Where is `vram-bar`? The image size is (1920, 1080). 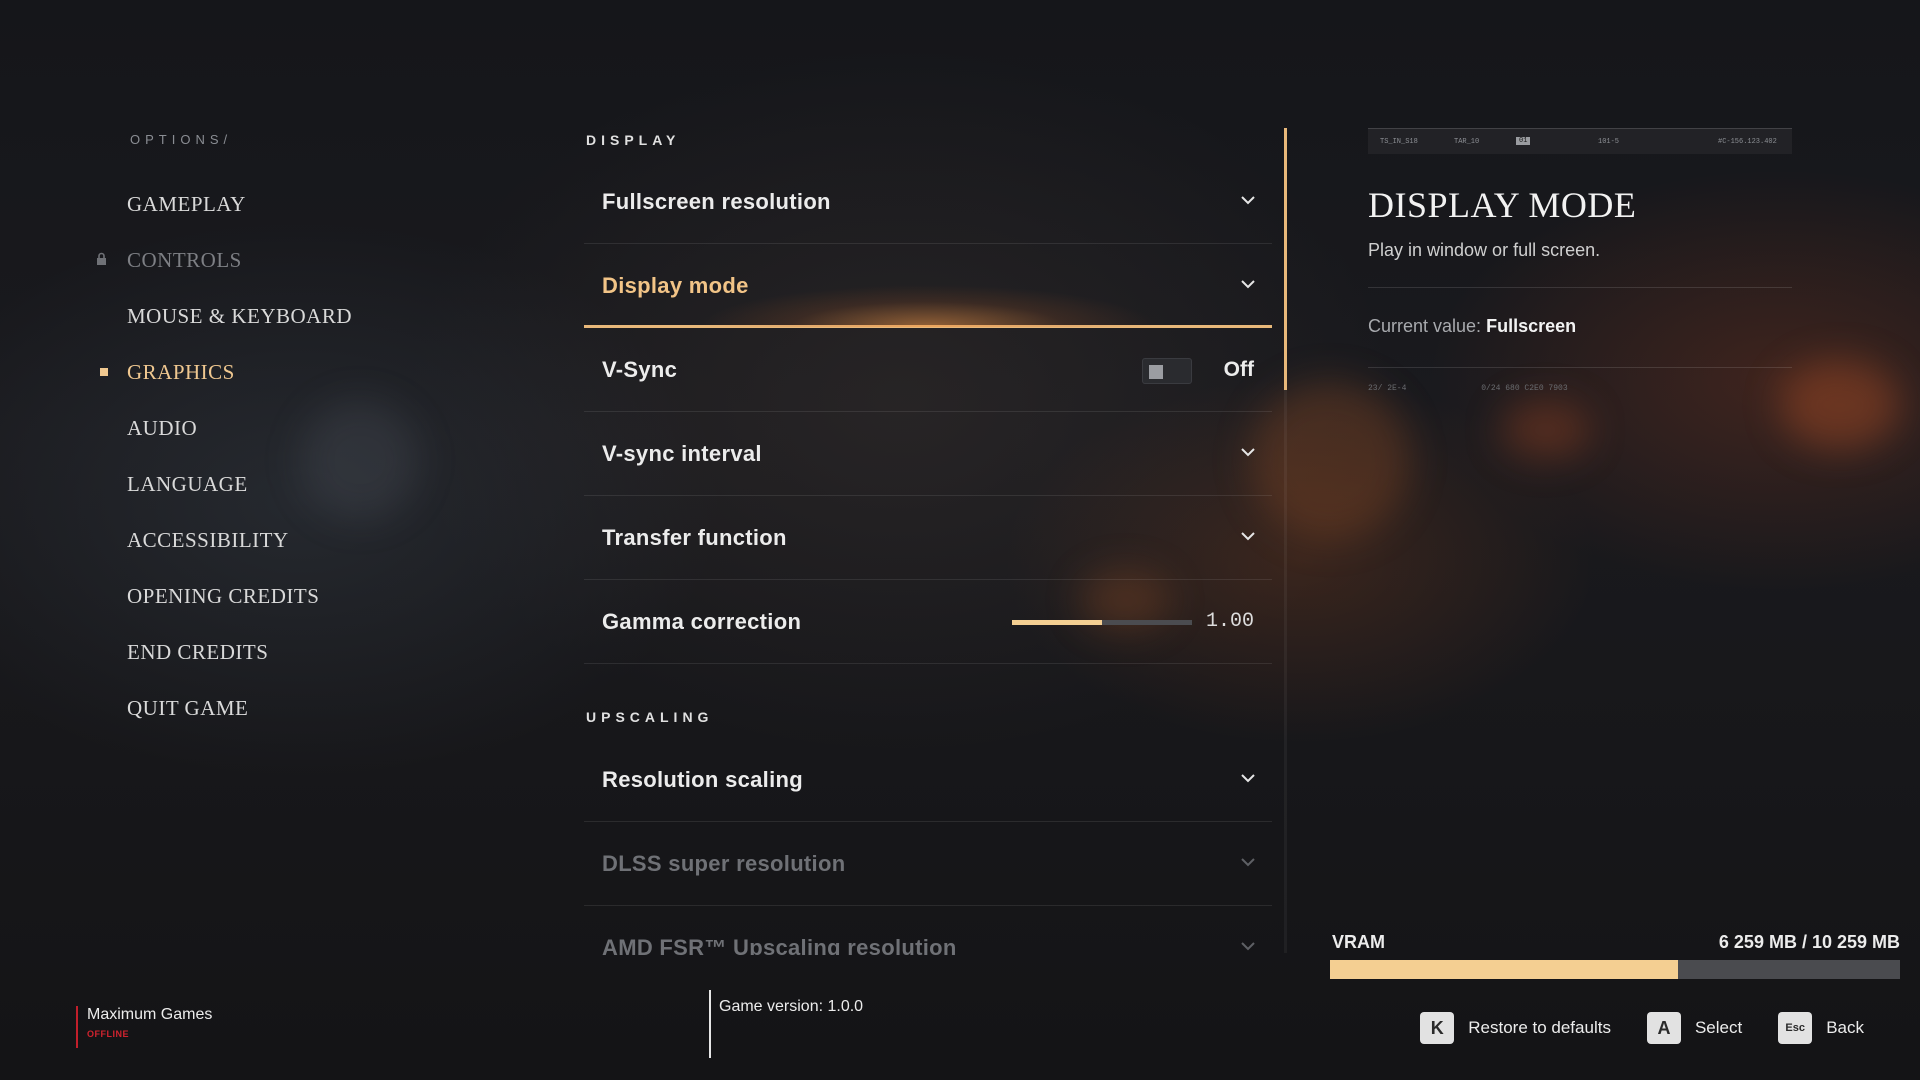
vram-bar is located at coordinates (1615, 969).